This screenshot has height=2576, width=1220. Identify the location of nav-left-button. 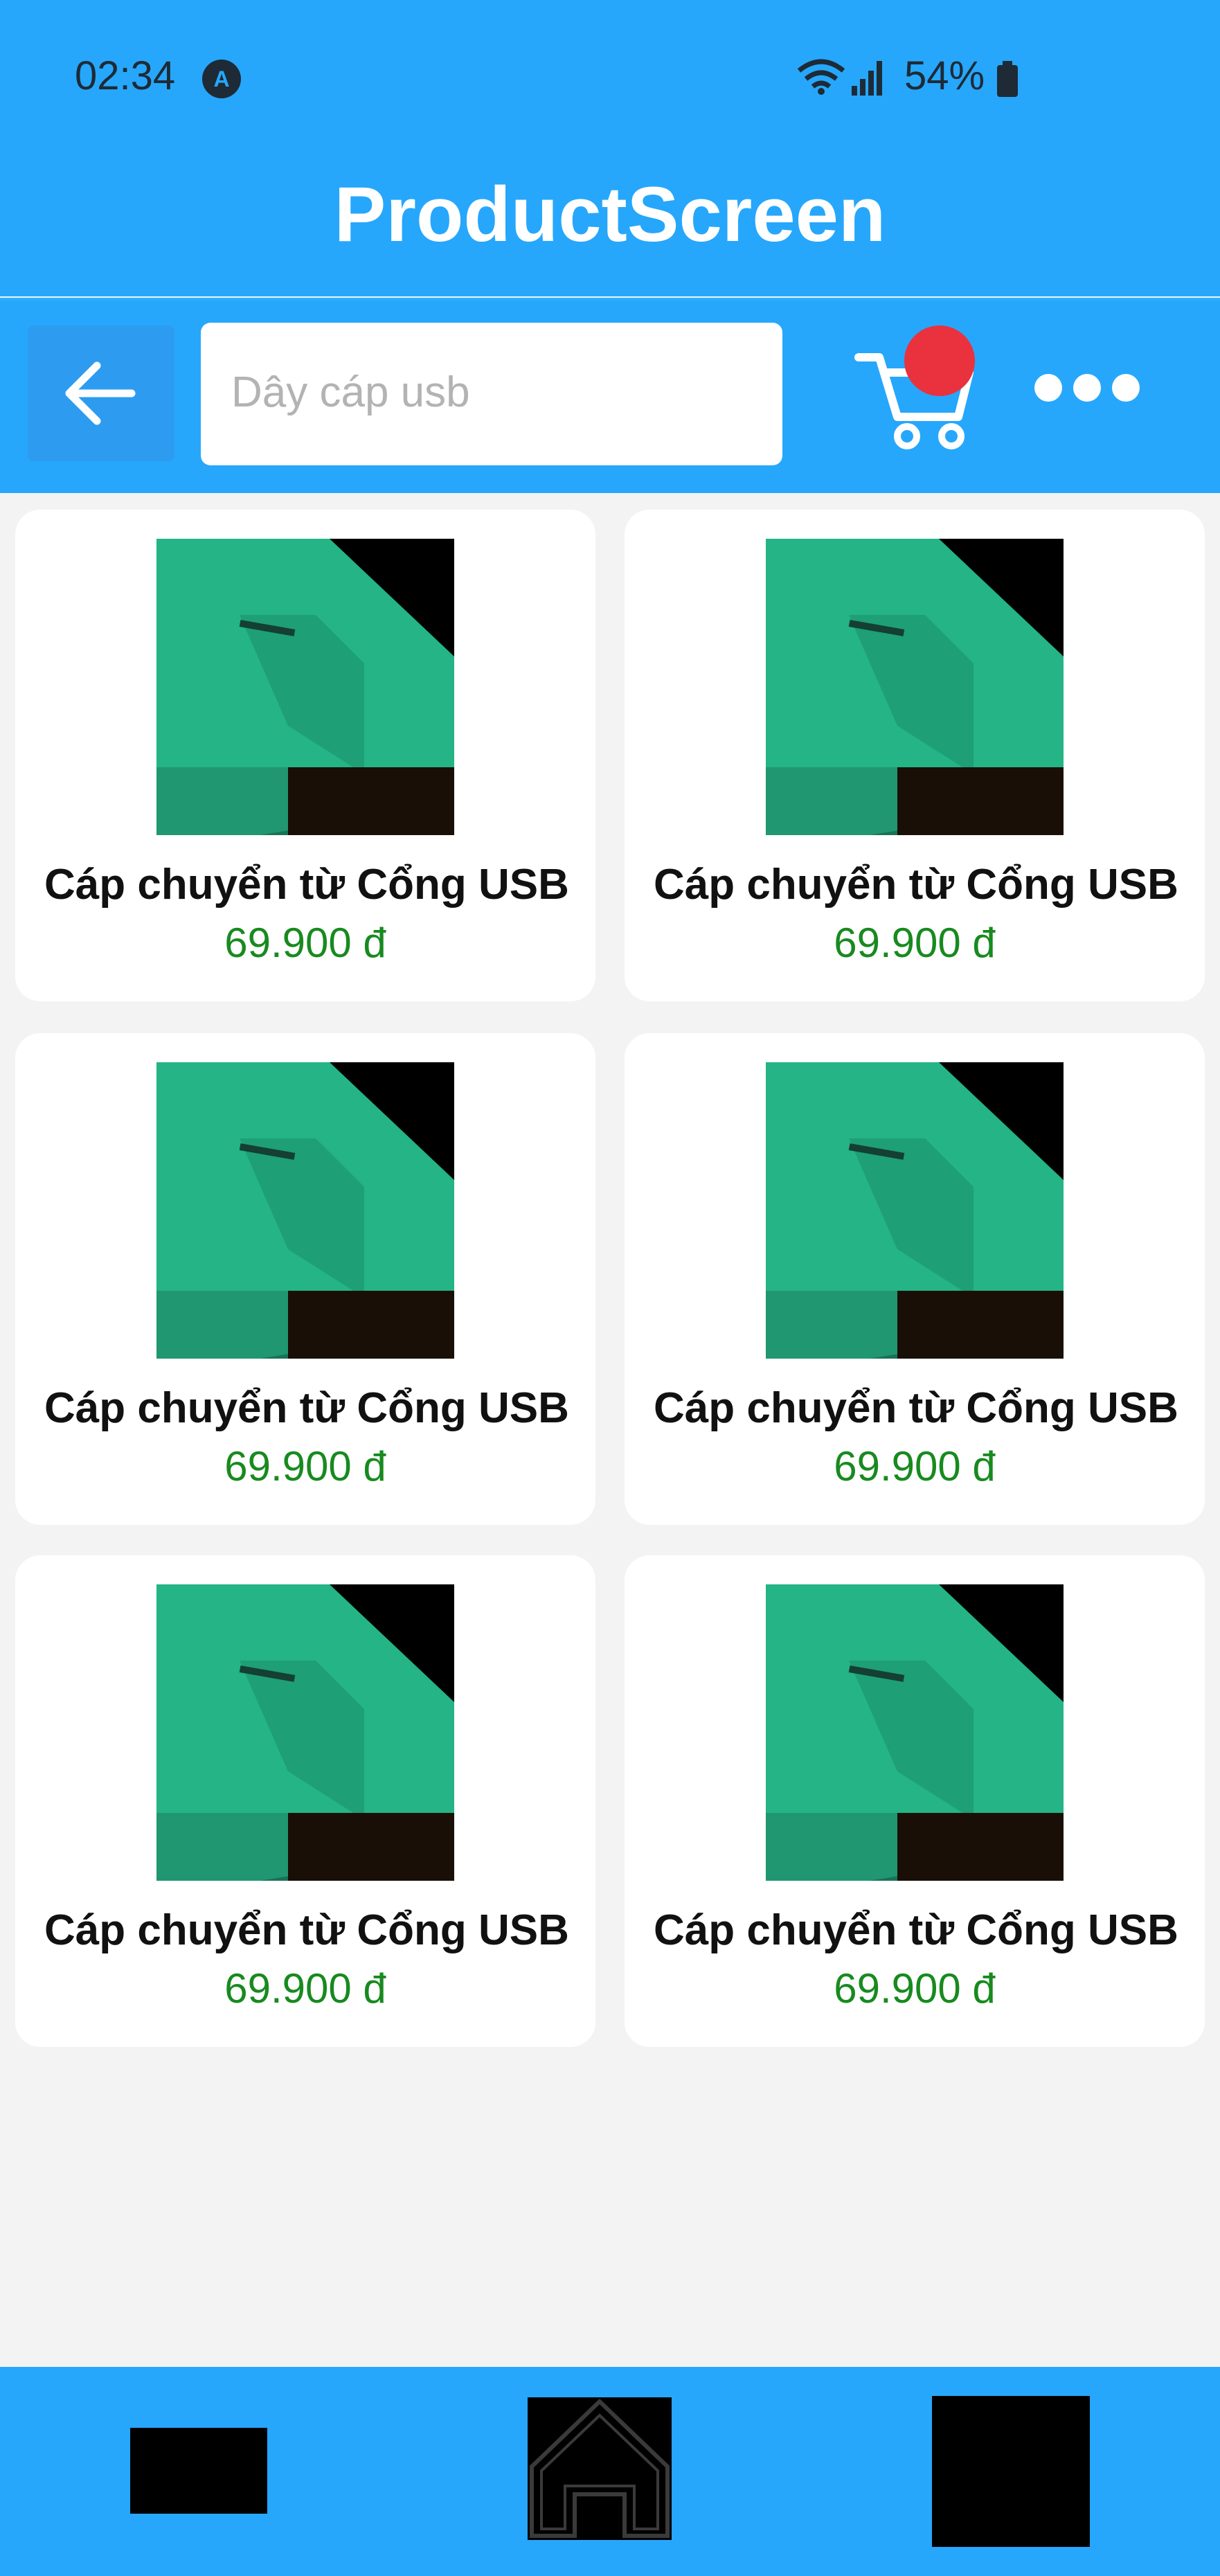
(199, 2471).